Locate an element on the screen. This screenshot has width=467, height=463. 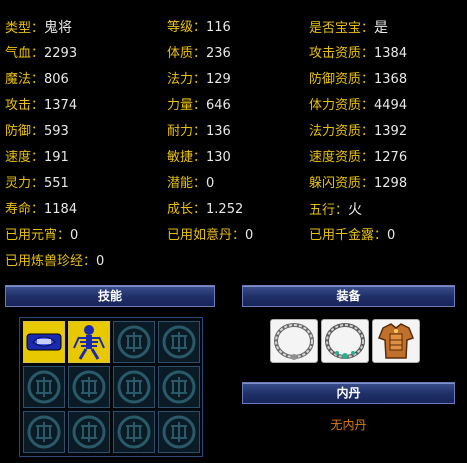
stat-magic: 法力：129 is located at coordinates (199, 79).